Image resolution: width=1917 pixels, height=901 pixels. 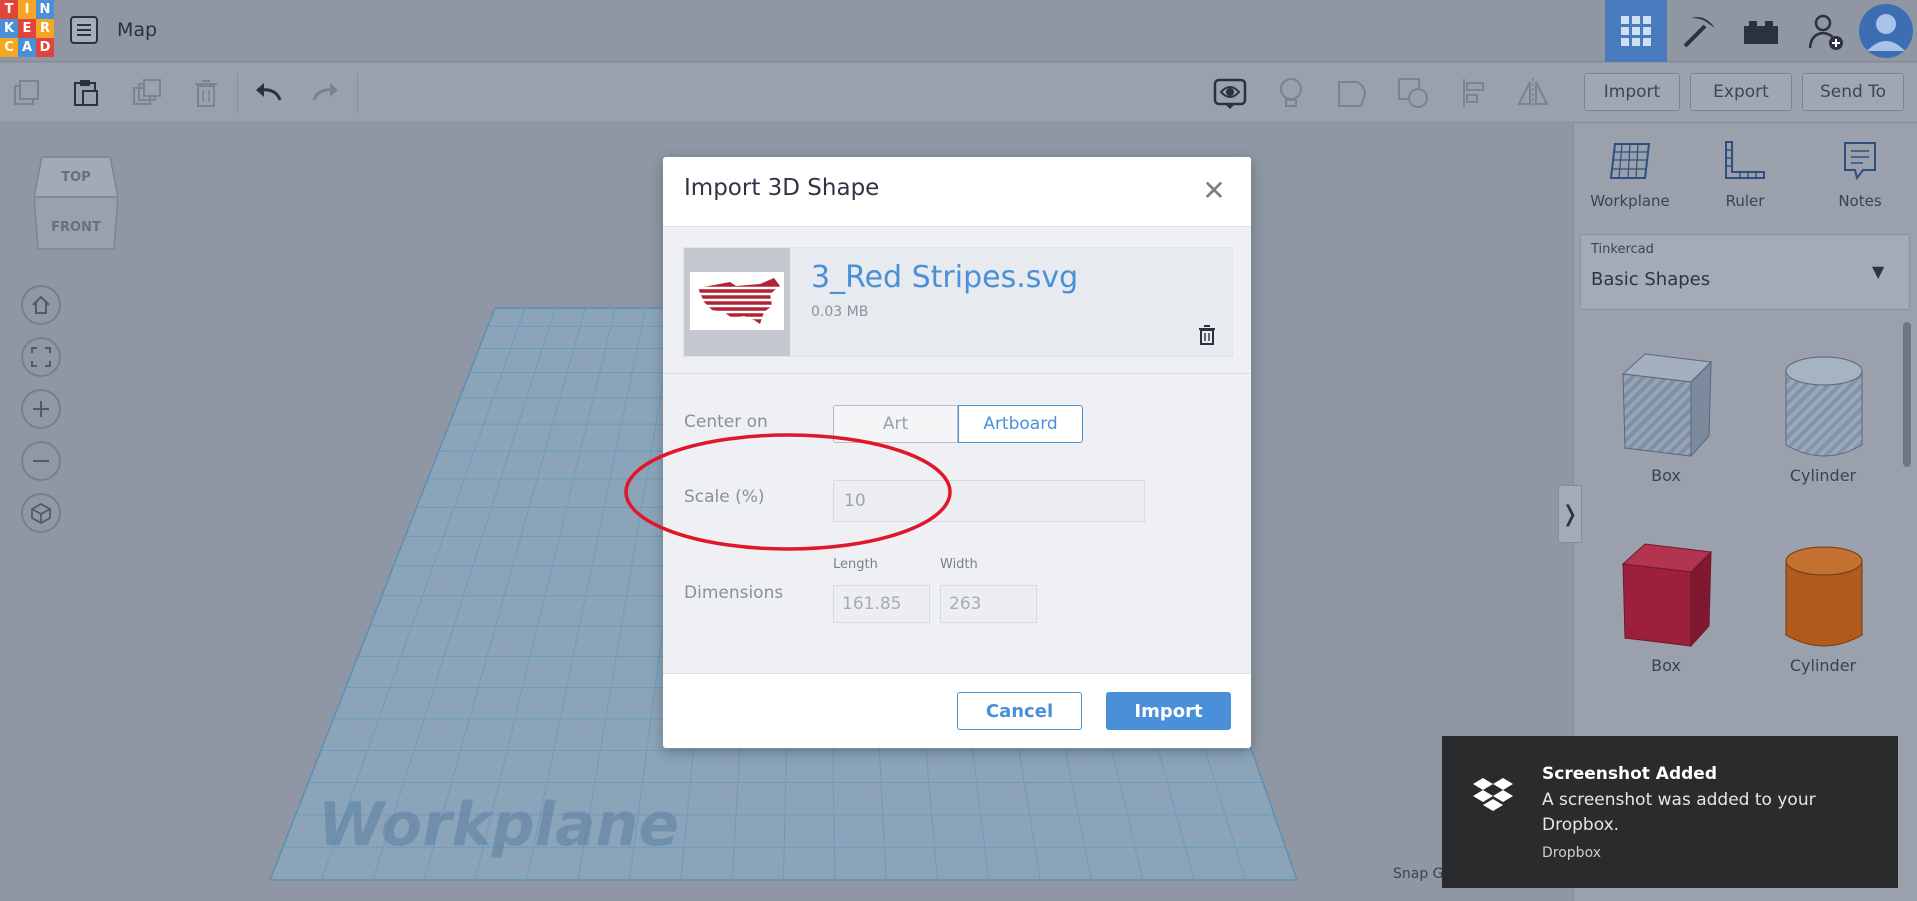 I want to click on fit-view-icon, so click(x=41, y=357).